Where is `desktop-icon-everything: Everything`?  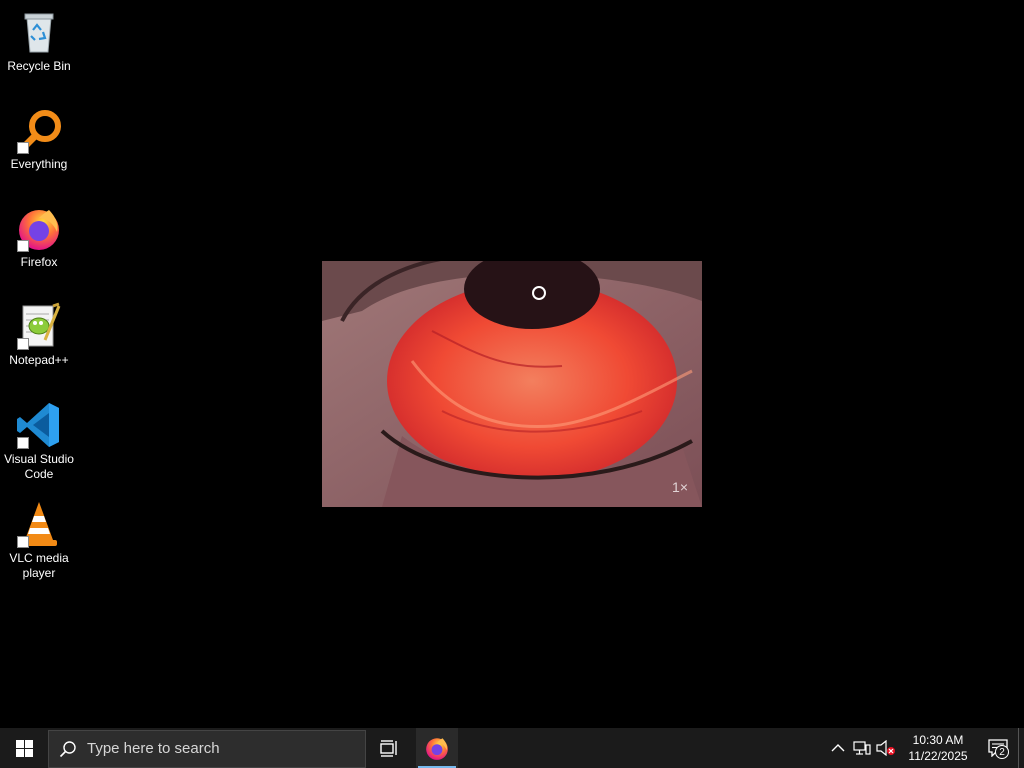 desktop-icon-everything: Everything is located at coordinates (39, 139).